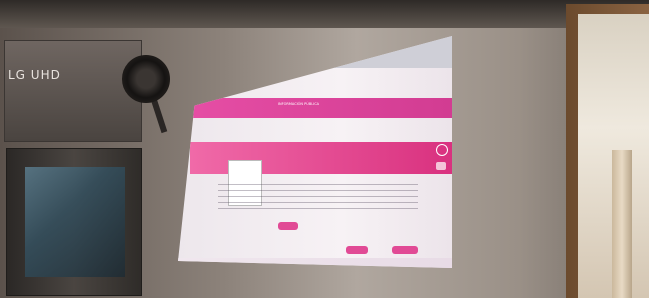 This screenshot has width=649, height=298. Describe the element at coordinates (324, 14) in the screenshot. I see `ceiling` at that location.